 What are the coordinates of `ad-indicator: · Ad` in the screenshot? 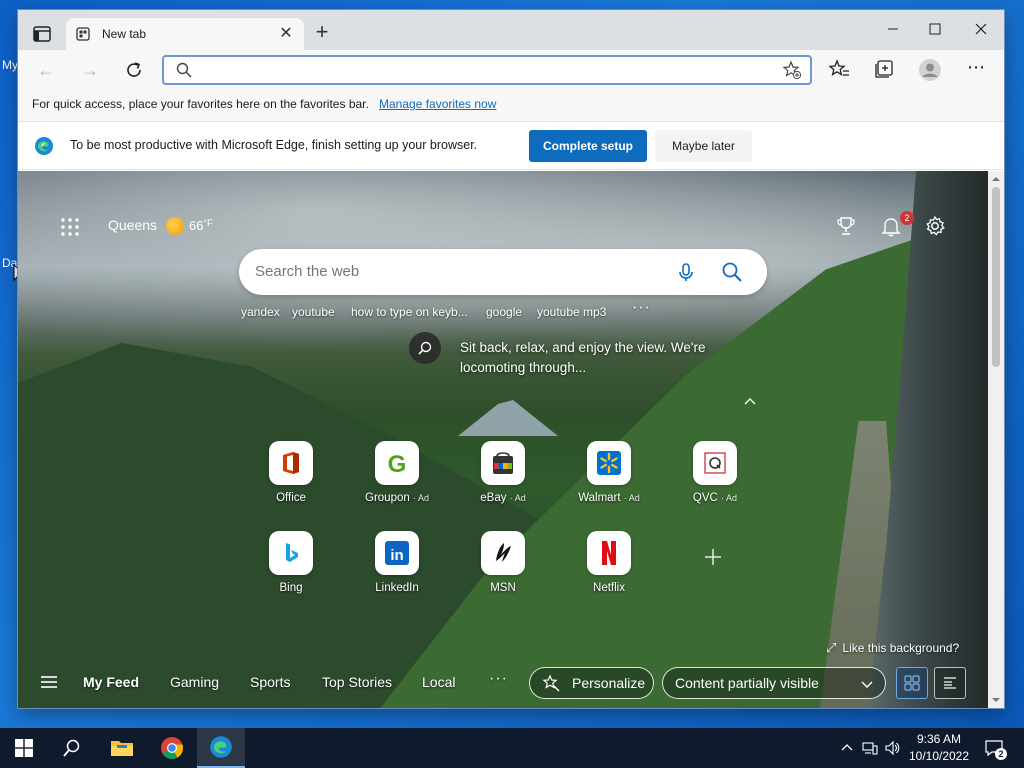 It's located at (729, 498).